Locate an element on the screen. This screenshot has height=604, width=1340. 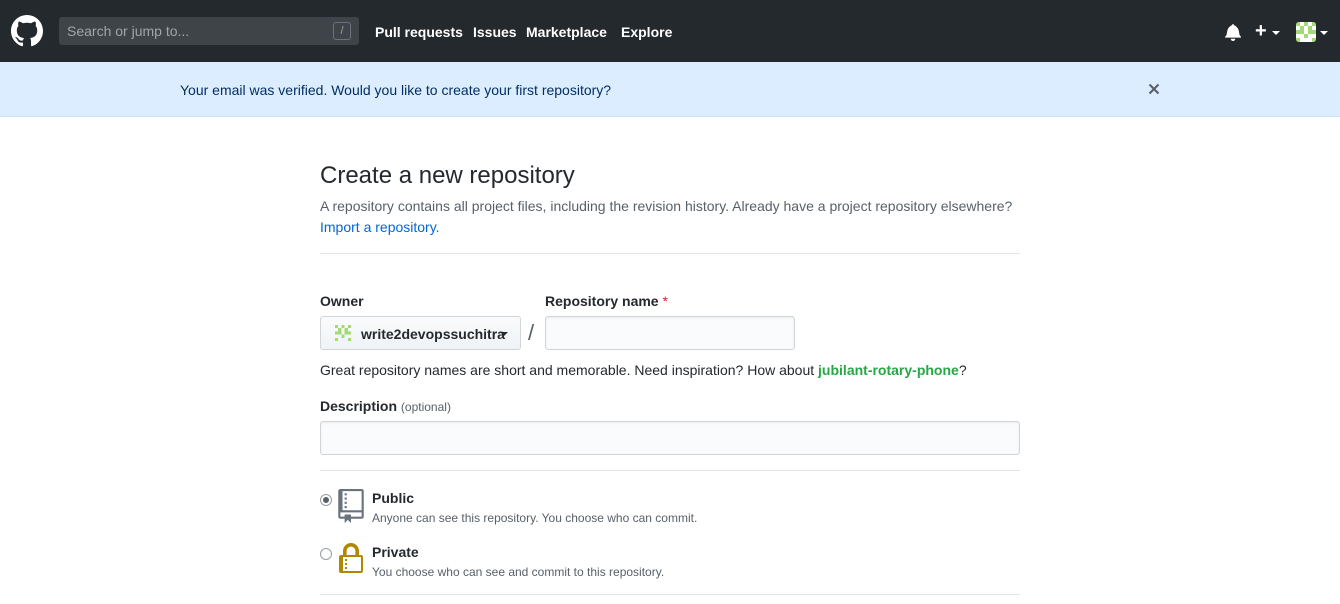
description-label-text: Description is located at coordinates (359, 406).